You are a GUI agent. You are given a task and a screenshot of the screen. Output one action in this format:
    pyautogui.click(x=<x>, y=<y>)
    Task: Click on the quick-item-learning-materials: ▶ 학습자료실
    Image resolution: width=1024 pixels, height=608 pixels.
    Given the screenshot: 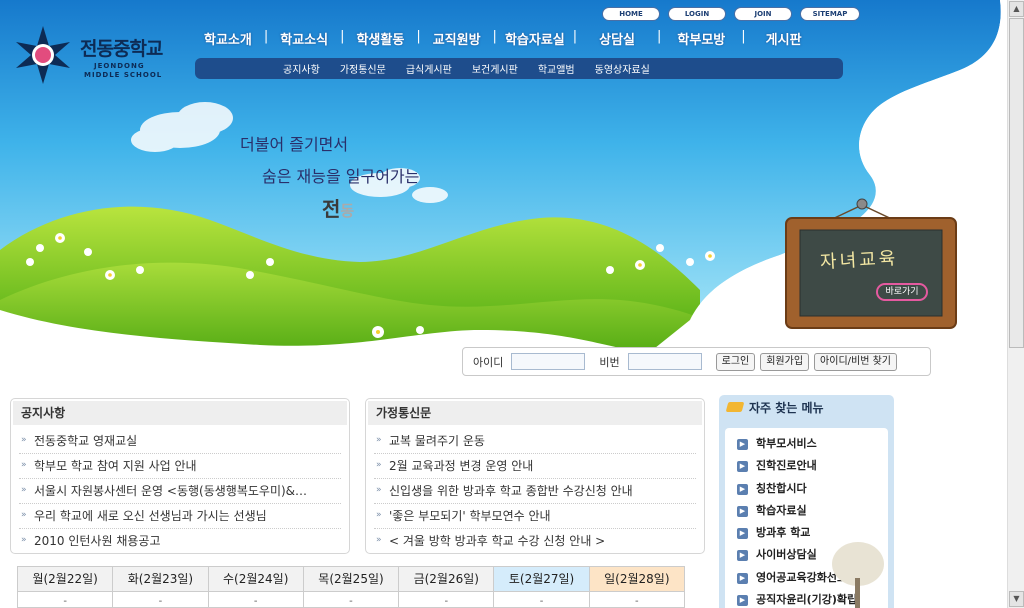 What is the action you would take?
    pyautogui.click(x=812, y=511)
    